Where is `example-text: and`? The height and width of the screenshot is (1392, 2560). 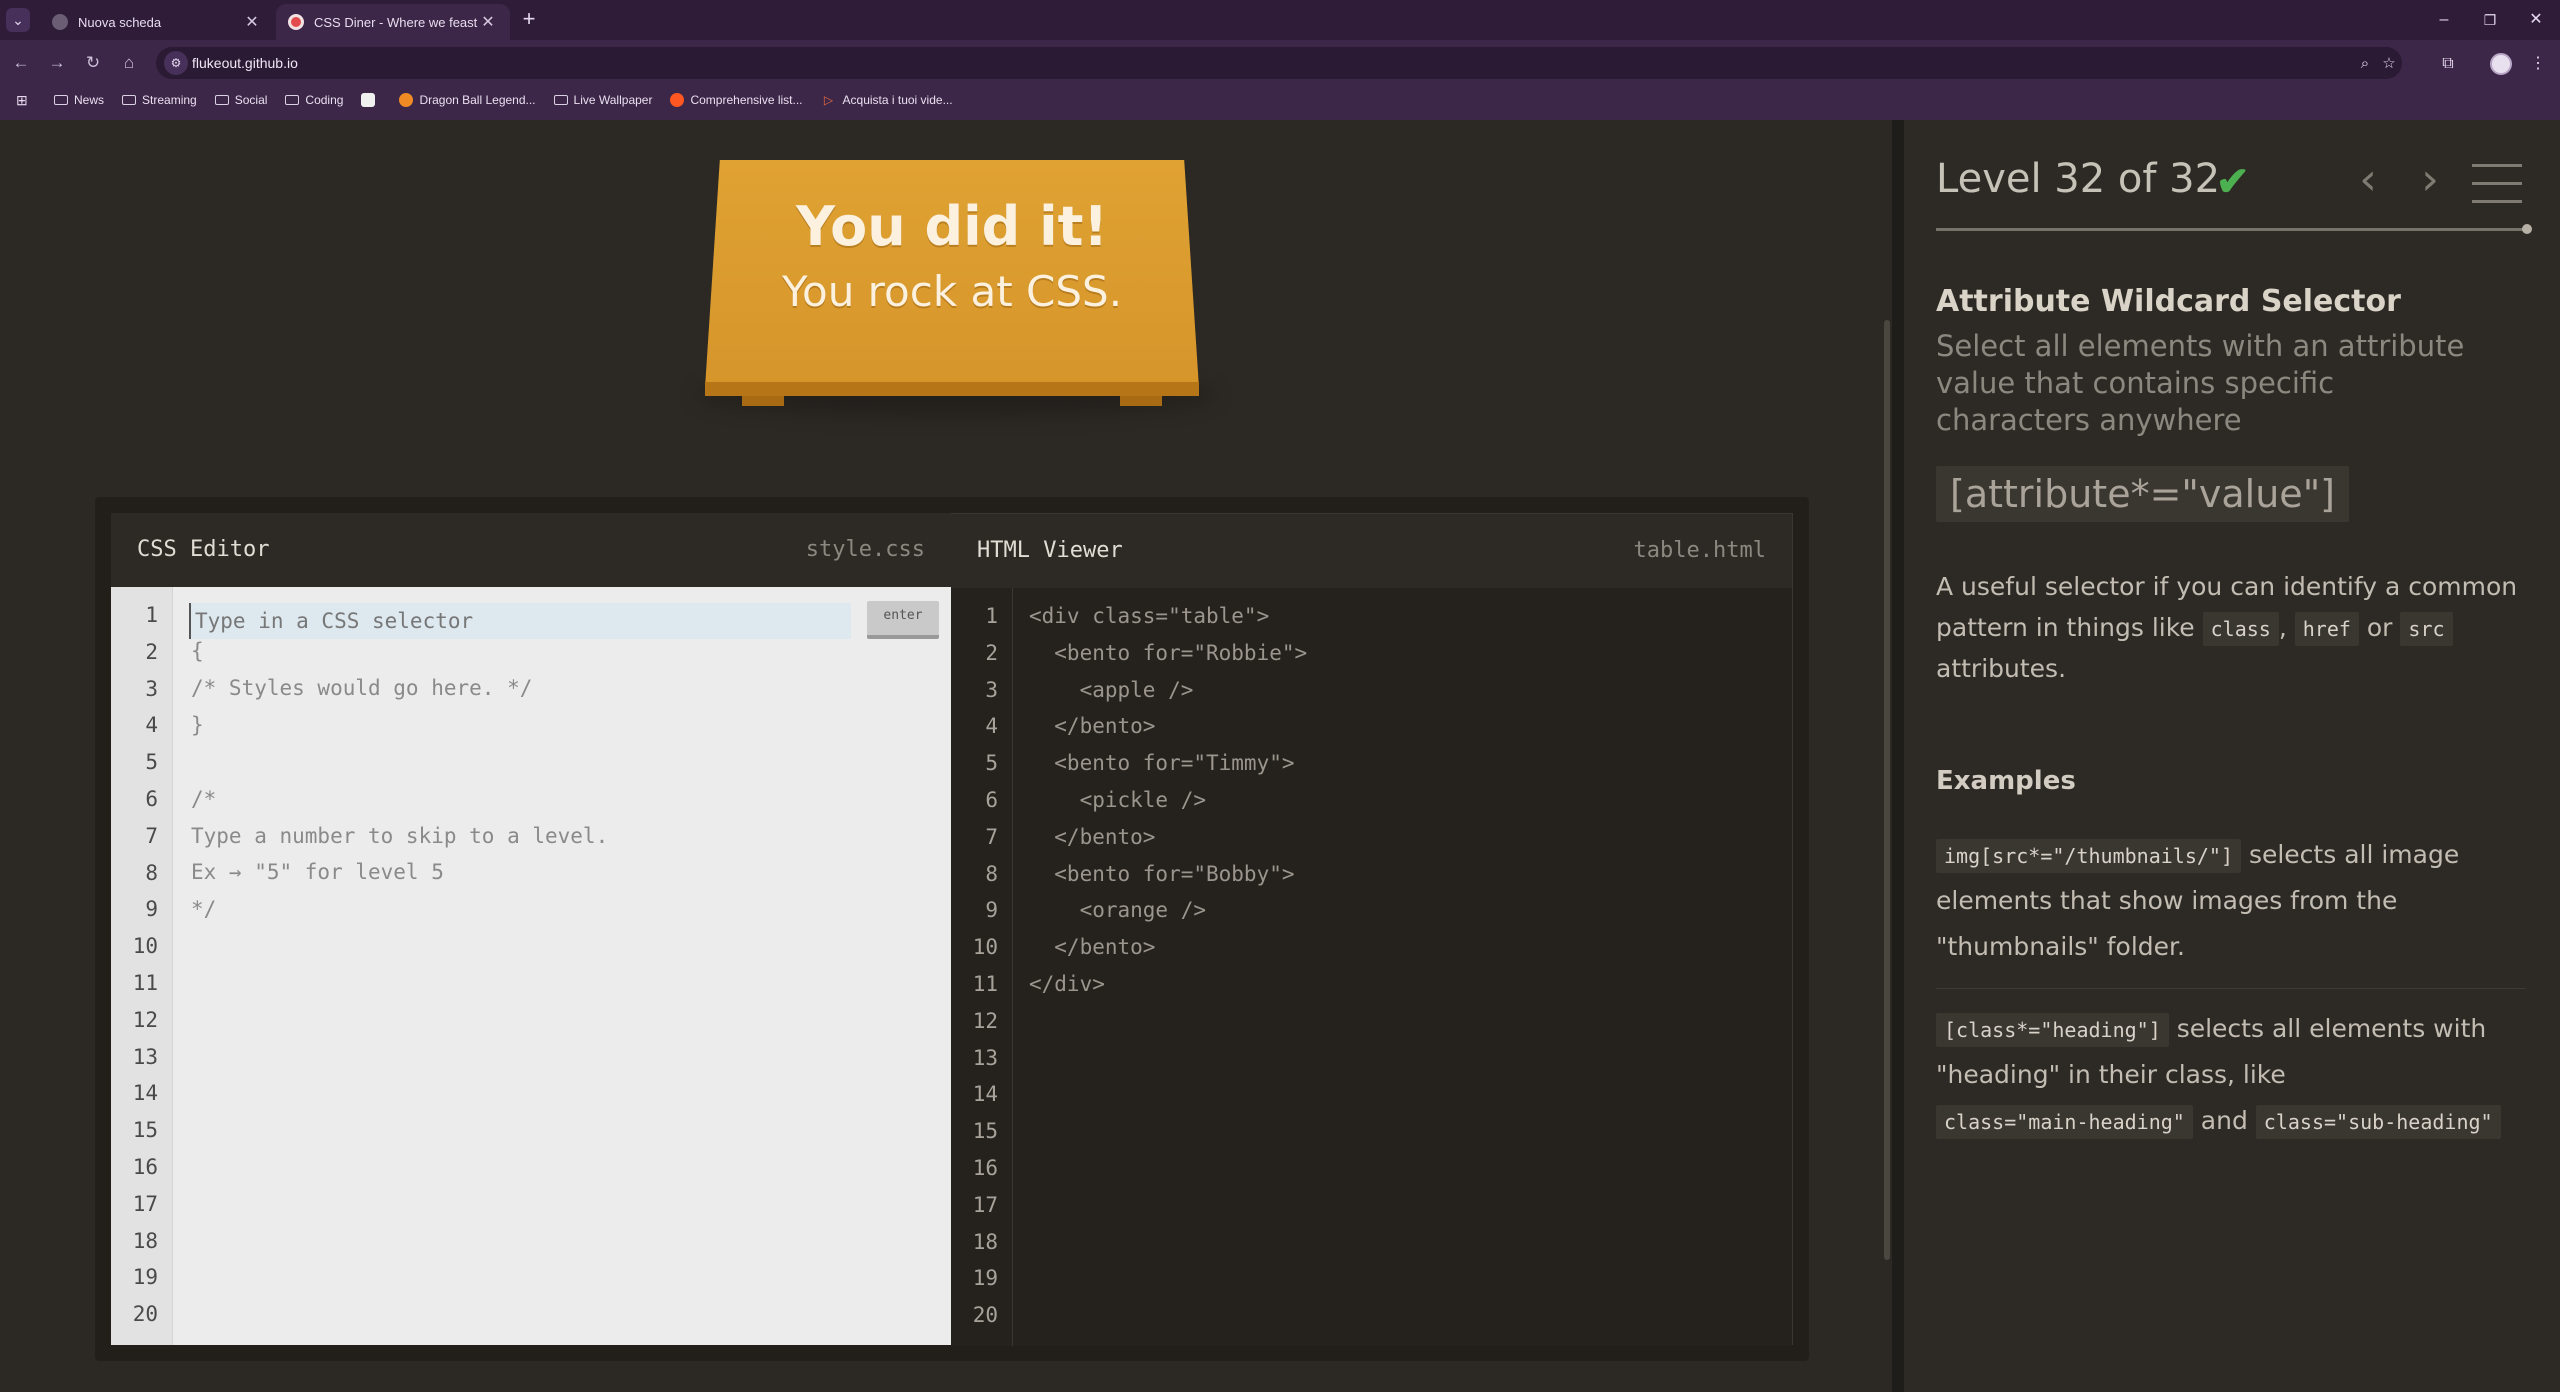 example-text: and is located at coordinates (2224, 1120).